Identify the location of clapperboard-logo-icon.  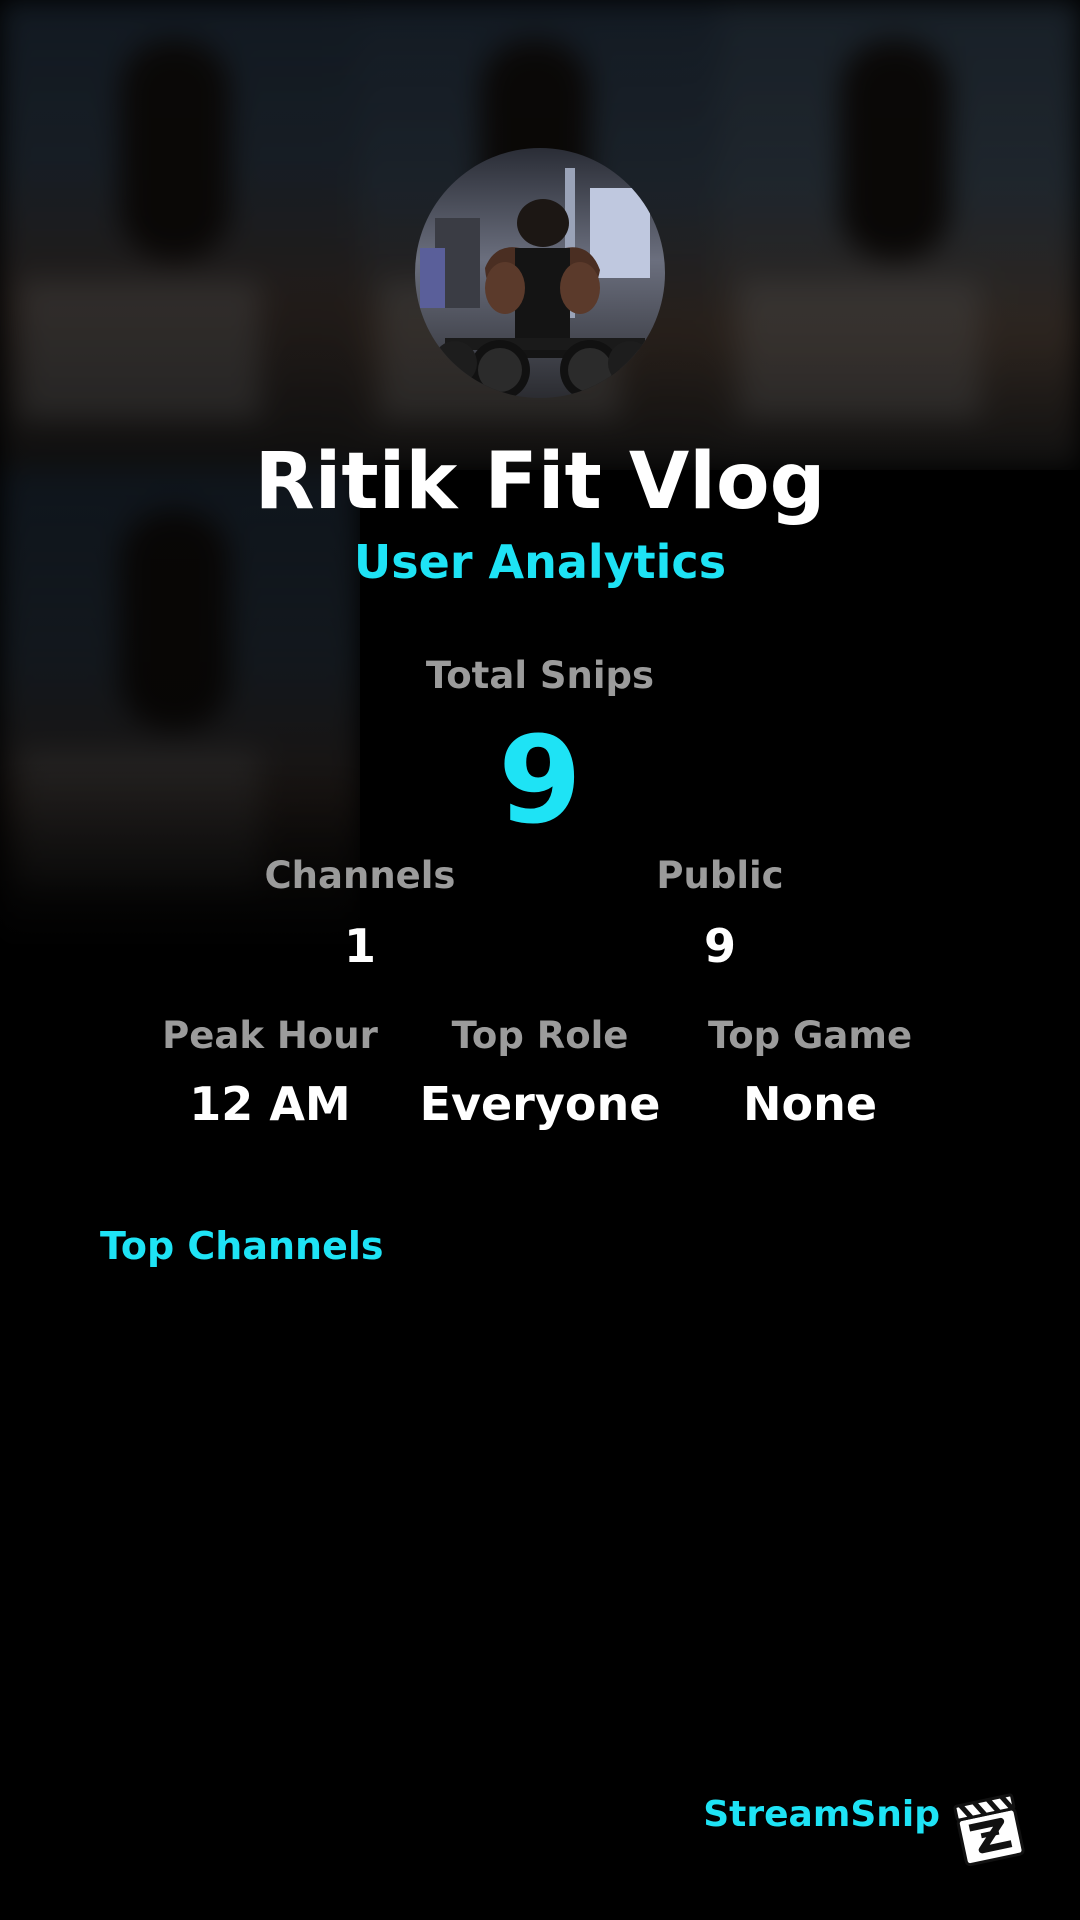
(989, 1829).